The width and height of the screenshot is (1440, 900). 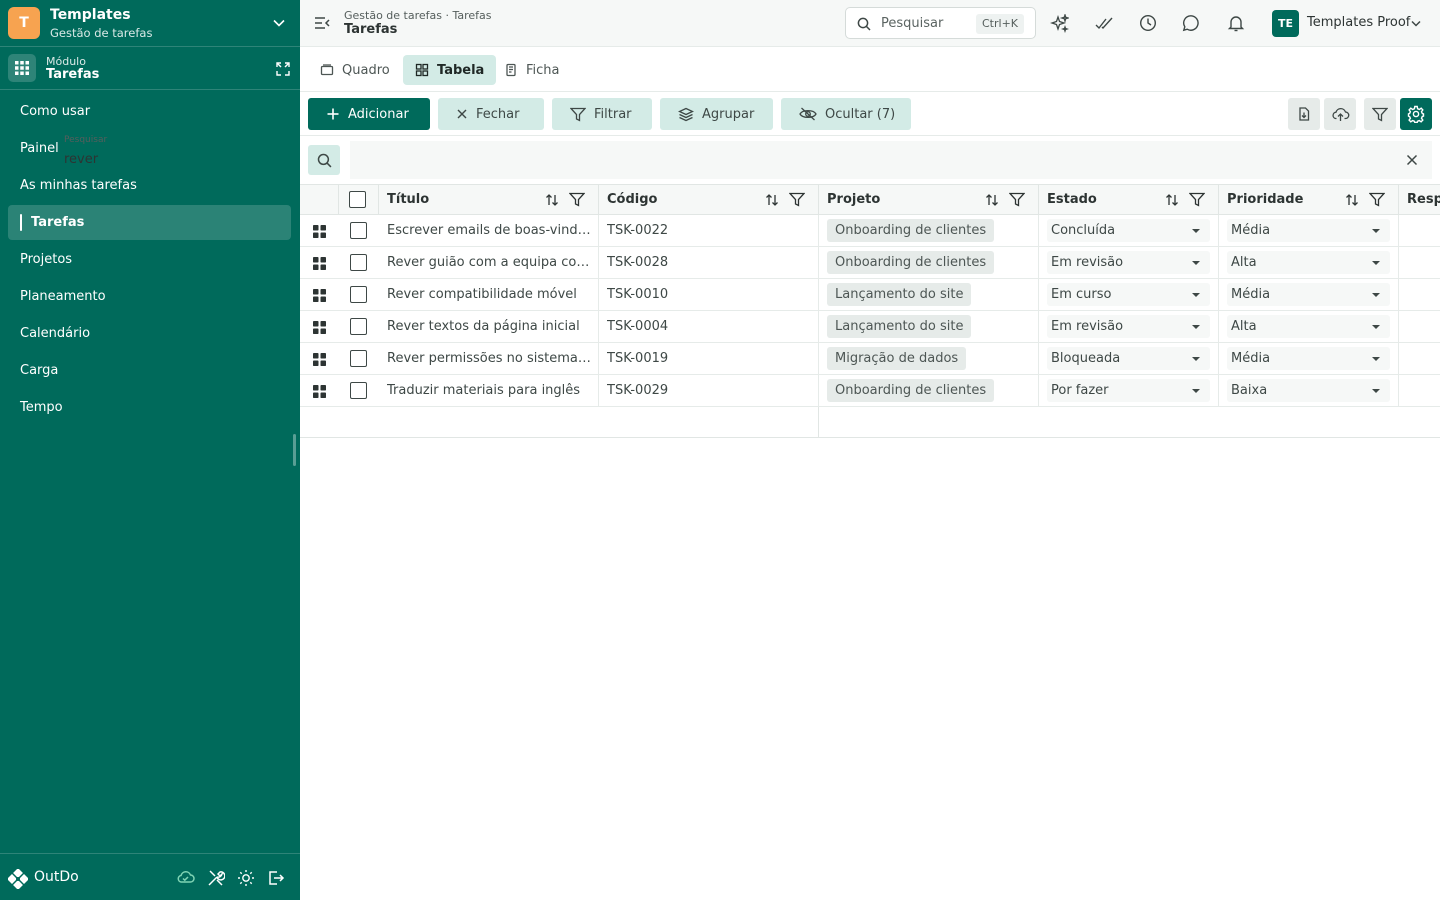 I want to click on cell-estado: Por fazer, so click(x=1129, y=390).